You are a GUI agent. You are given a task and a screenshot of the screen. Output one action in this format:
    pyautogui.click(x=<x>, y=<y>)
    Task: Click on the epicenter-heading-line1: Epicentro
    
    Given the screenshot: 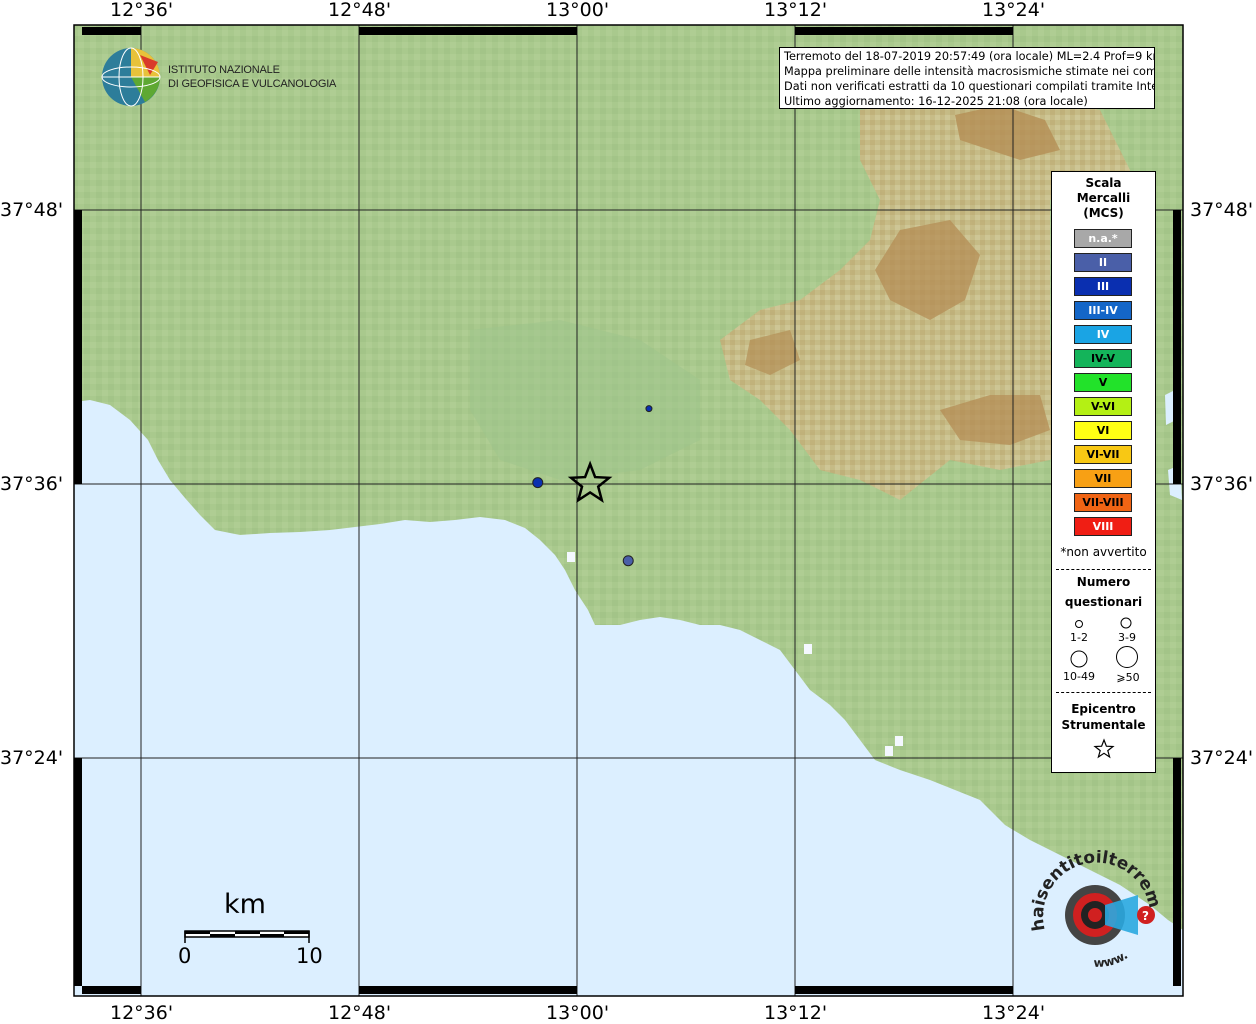 What is the action you would take?
    pyautogui.click(x=1103, y=709)
    